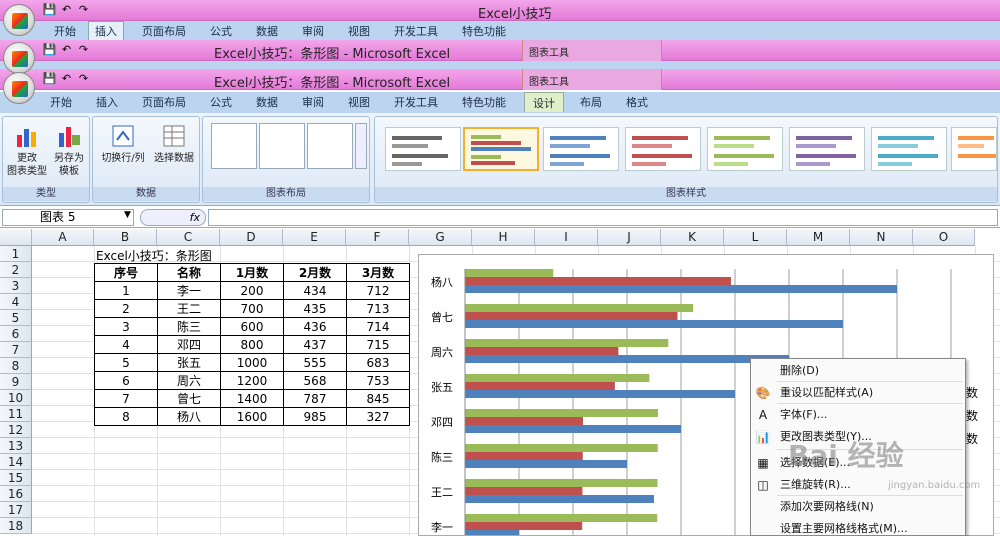 This screenshot has height=536, width=1000. I want to click on table-cell: 800, so click(252, 344).